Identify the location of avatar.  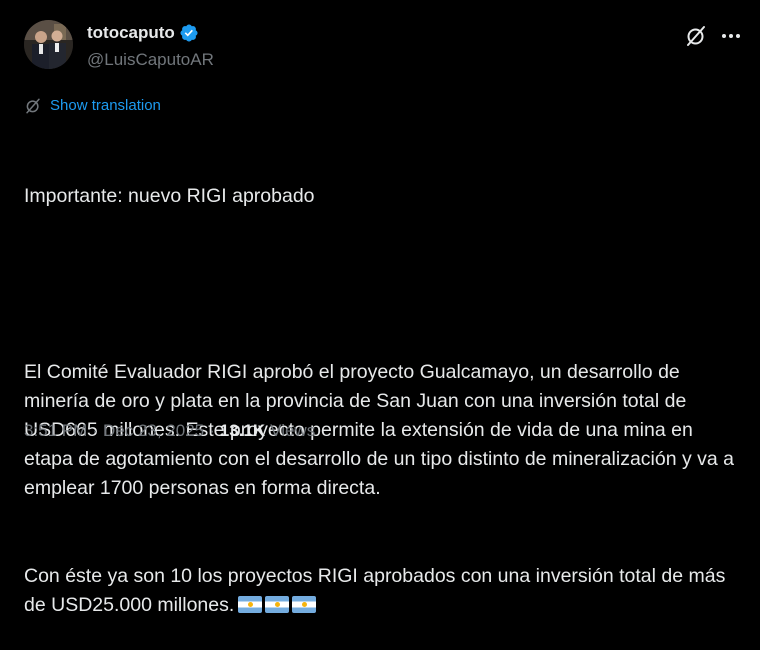
(48, 44).